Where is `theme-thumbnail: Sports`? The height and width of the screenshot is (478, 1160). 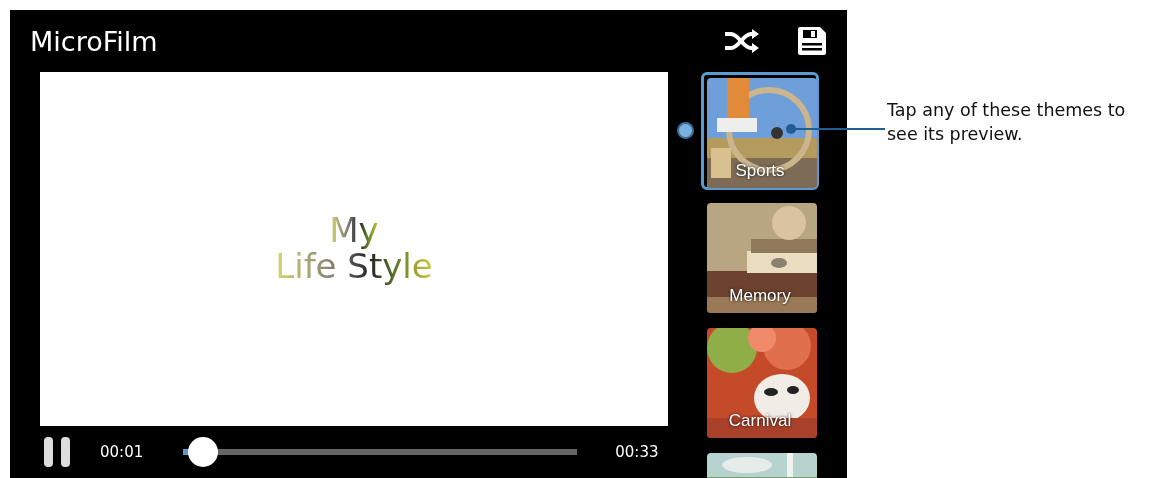 theme-thumbnail: Sports is located at coordinates (760, 131).